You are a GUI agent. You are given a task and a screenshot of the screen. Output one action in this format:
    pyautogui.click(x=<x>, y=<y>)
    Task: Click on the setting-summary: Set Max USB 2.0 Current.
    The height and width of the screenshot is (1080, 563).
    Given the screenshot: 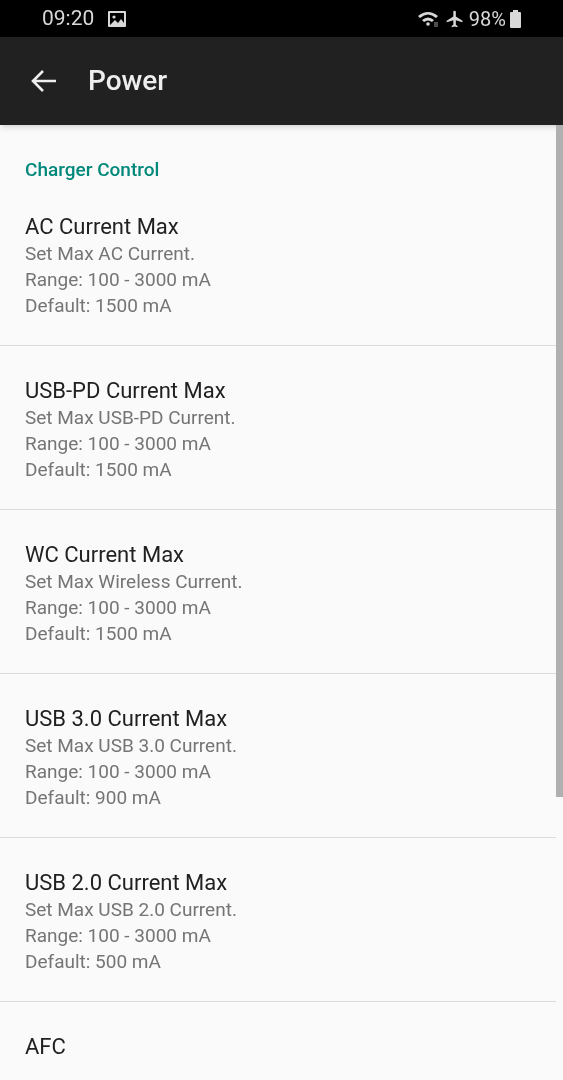 What is the action you would take?
    pyautogui.click(x=131, y=909)
    